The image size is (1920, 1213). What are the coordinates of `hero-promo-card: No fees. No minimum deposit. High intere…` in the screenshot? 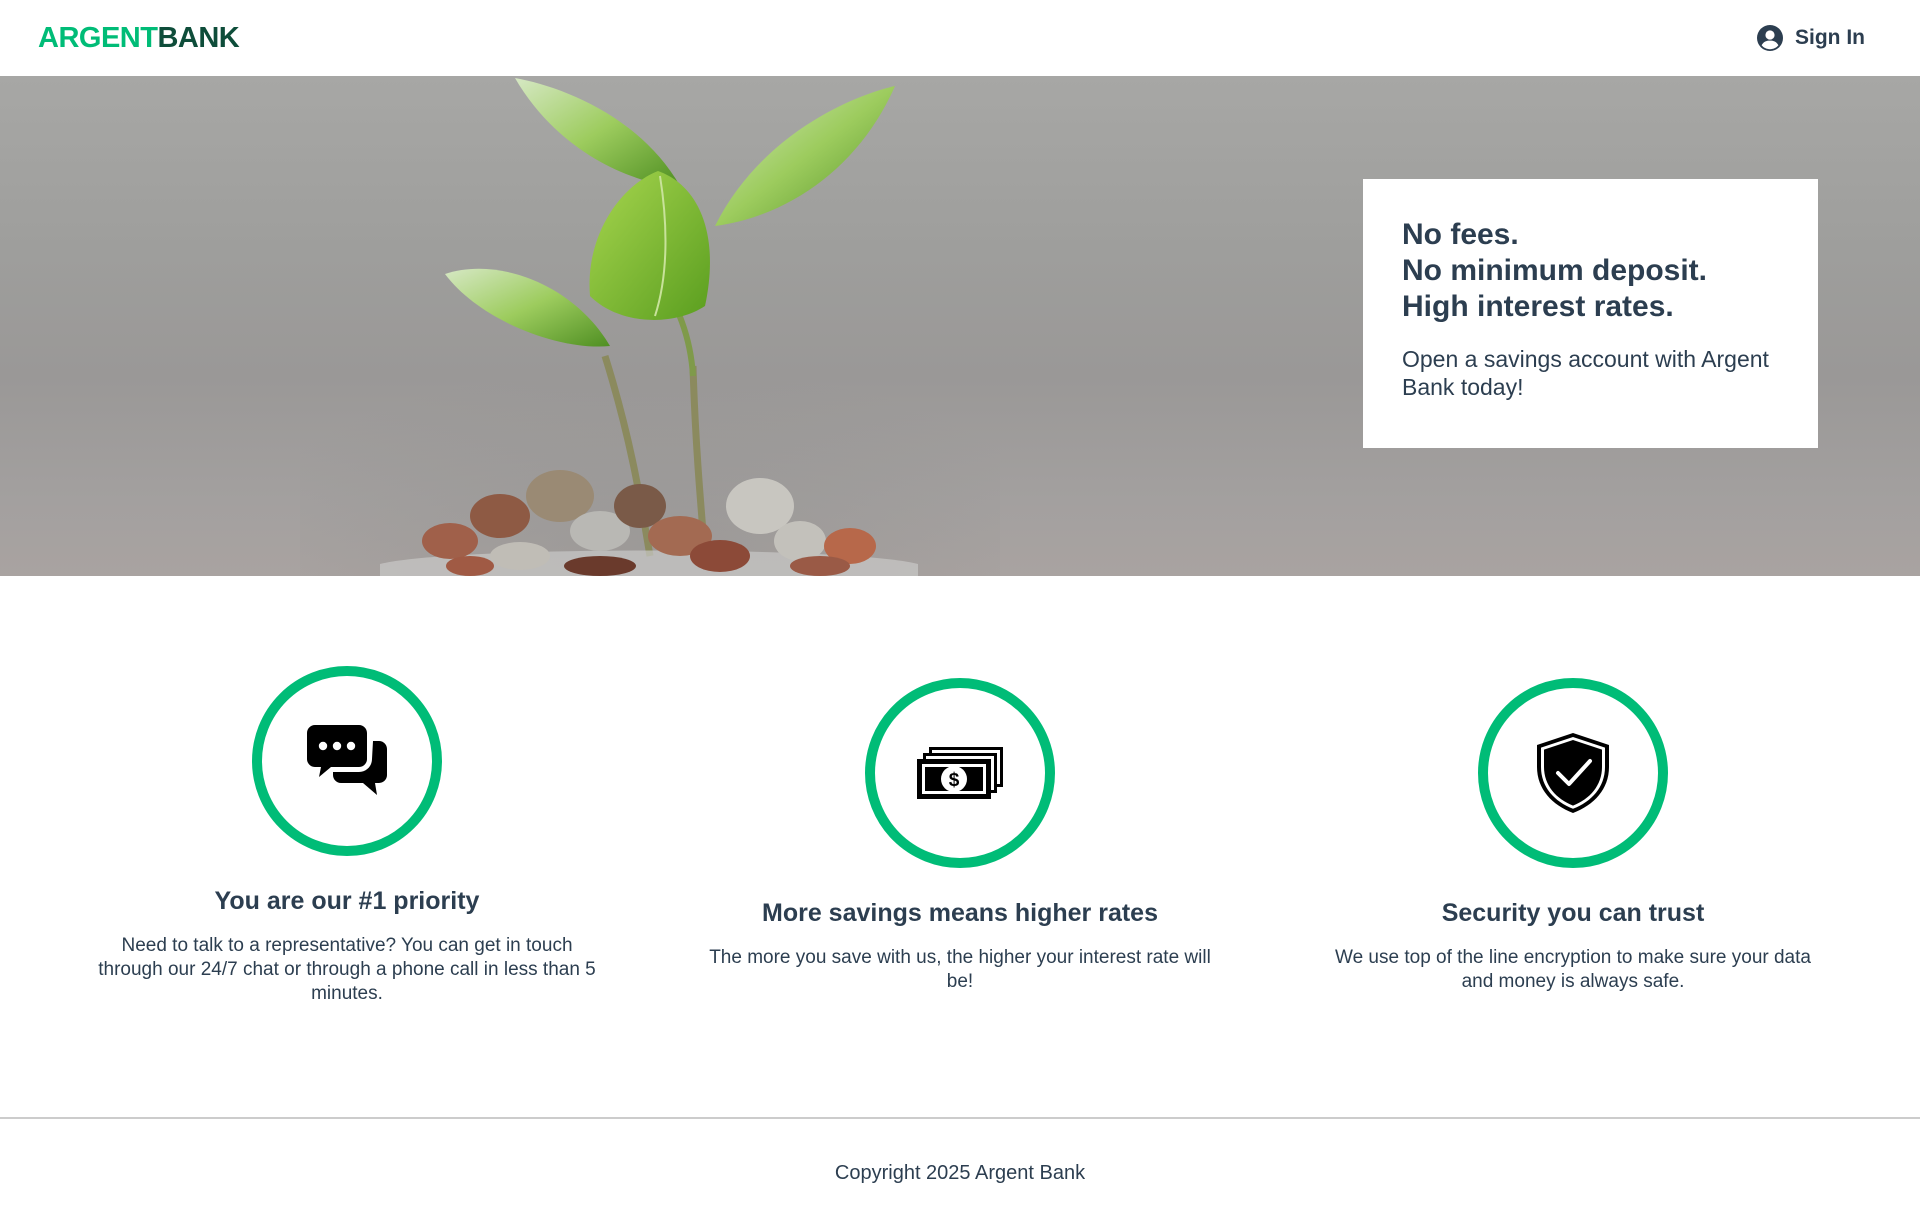 It's located at (1590, 313).